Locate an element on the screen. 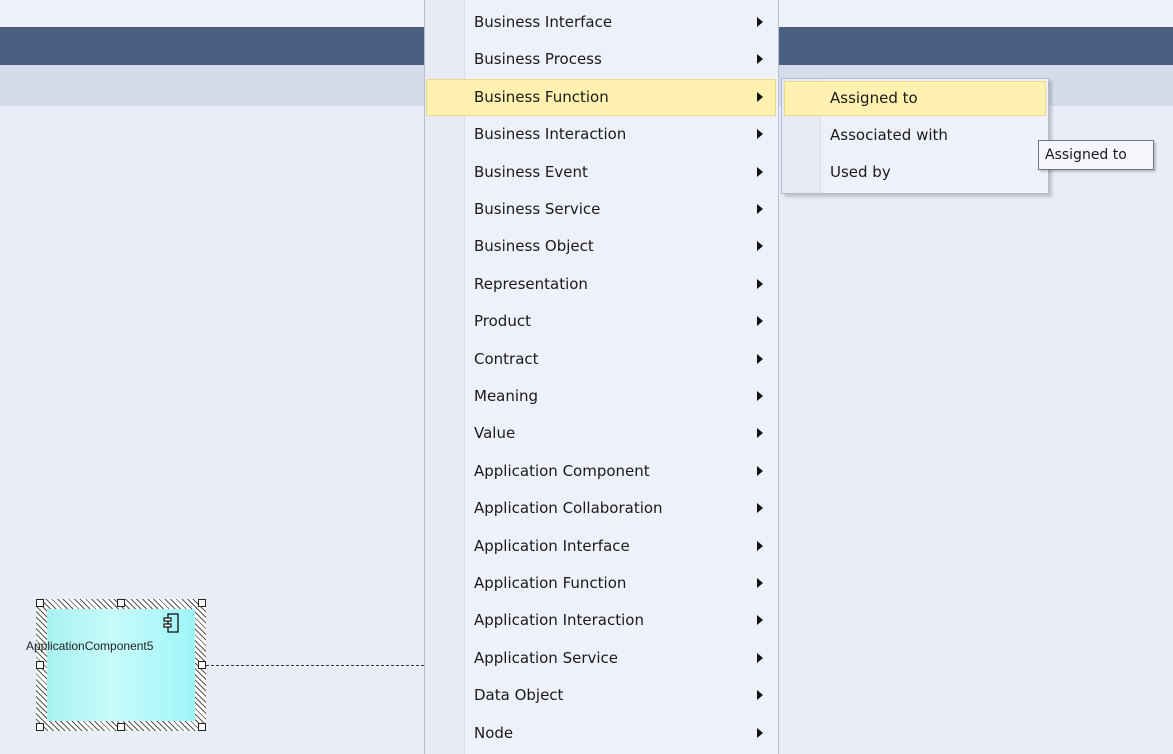 This screenshot has height=754, width=1173. resize-handle-top is located at coordinates (121, 603).